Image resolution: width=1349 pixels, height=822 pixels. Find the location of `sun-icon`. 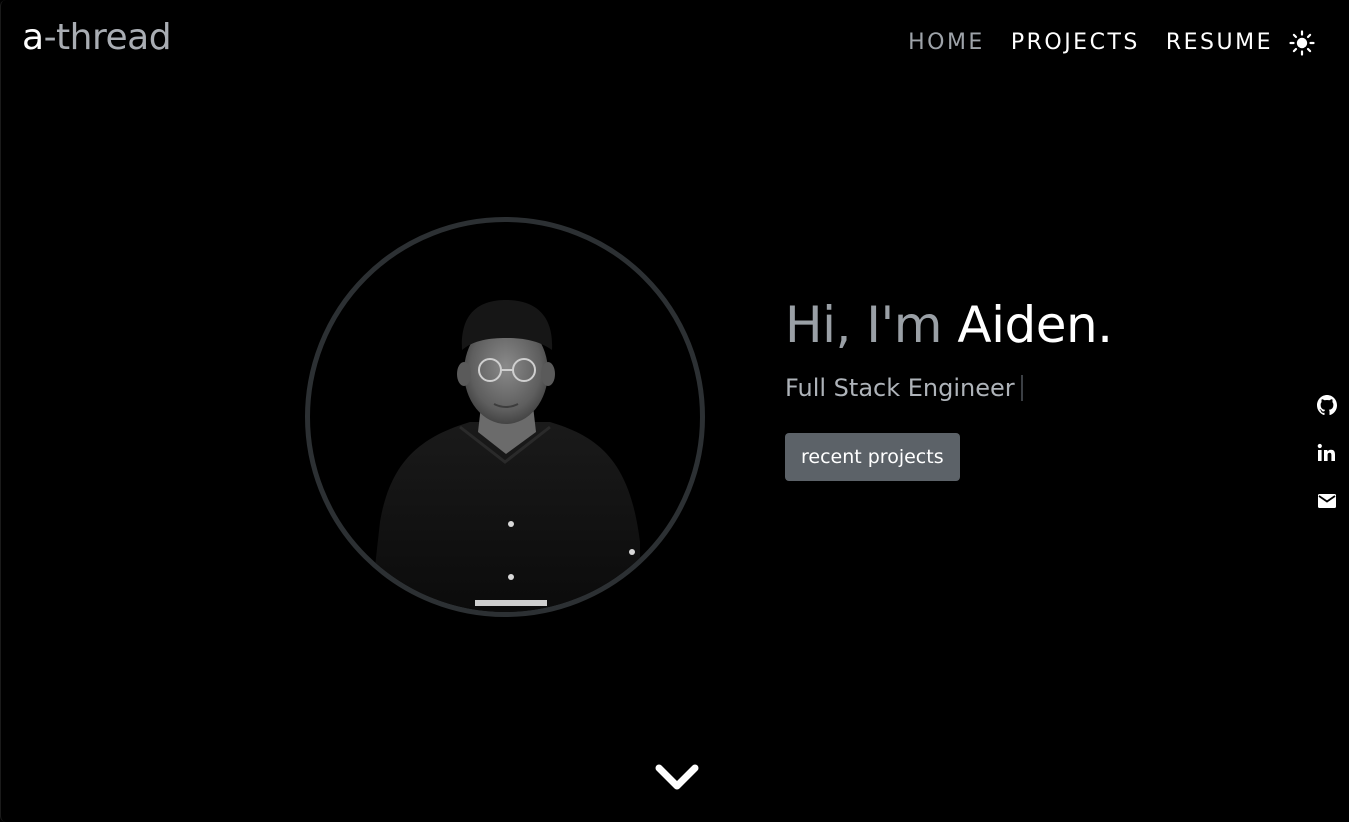

sun-icon is located at coordinates (1302, 43).